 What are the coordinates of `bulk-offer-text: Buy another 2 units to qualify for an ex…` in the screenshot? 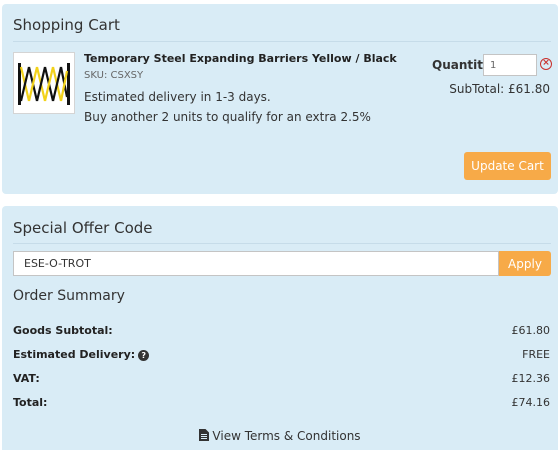 It's located at (227, 117).